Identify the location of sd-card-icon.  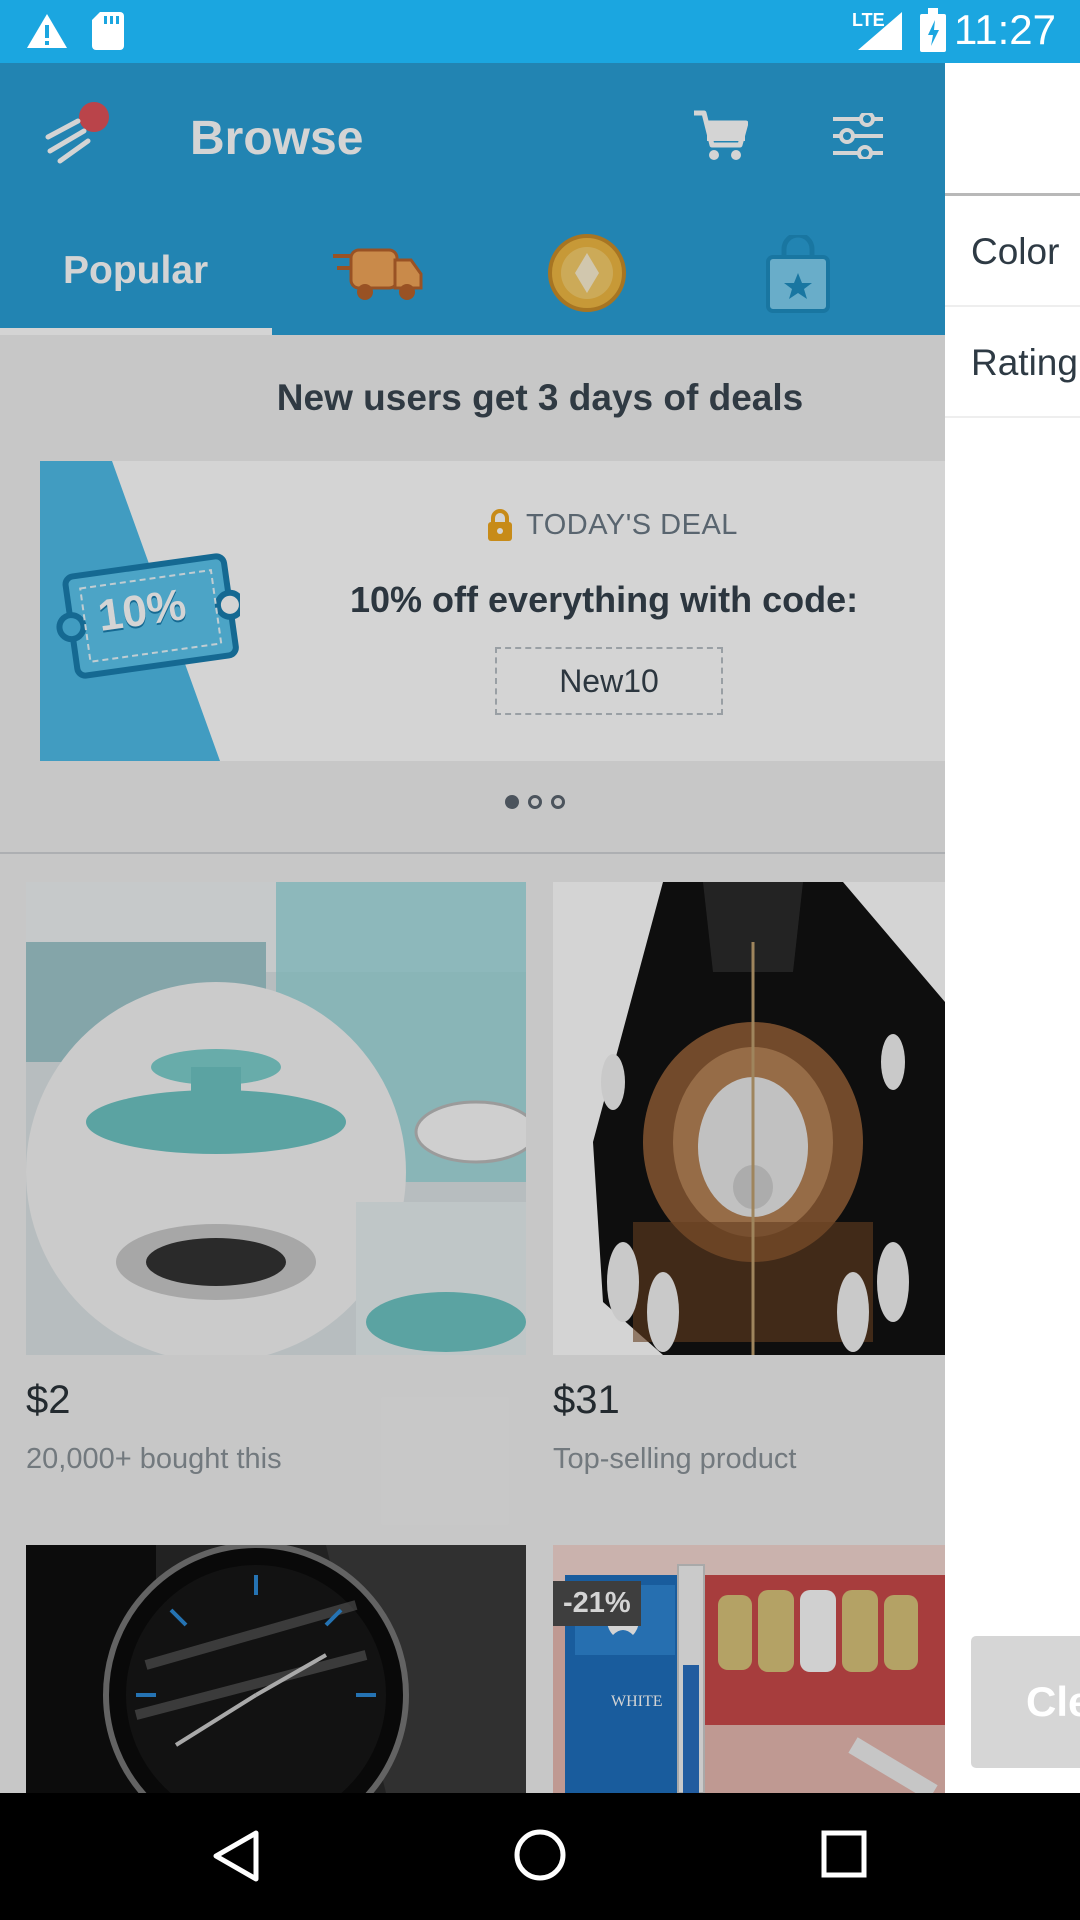
(108, 31).